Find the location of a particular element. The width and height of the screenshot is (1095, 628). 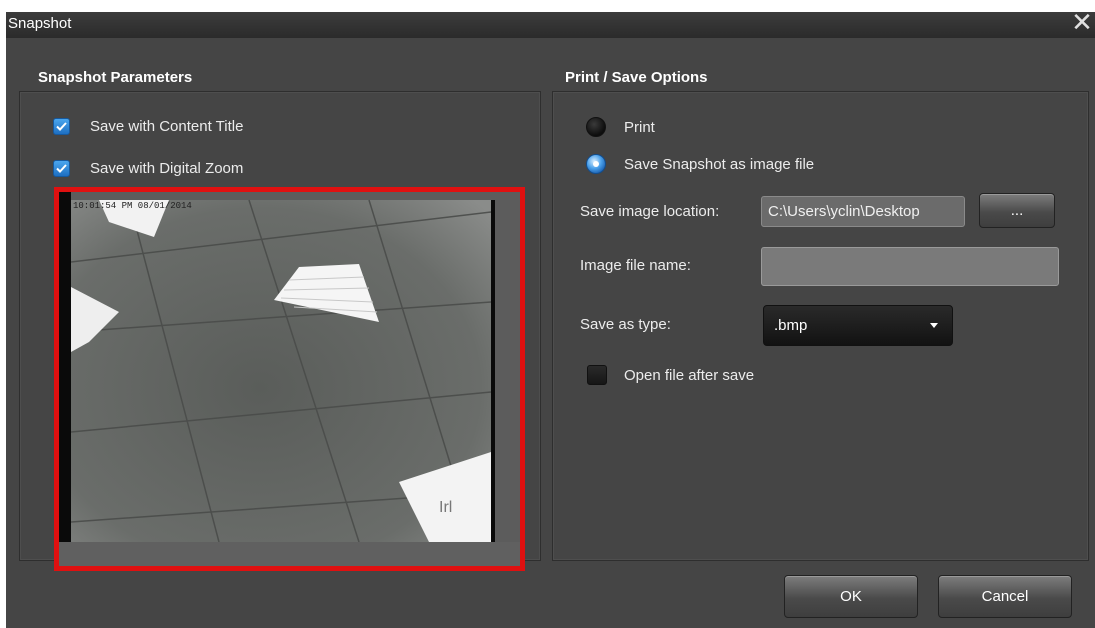

save-with-content-title-row: Save with Content Title is located at coordinates (148, 126).